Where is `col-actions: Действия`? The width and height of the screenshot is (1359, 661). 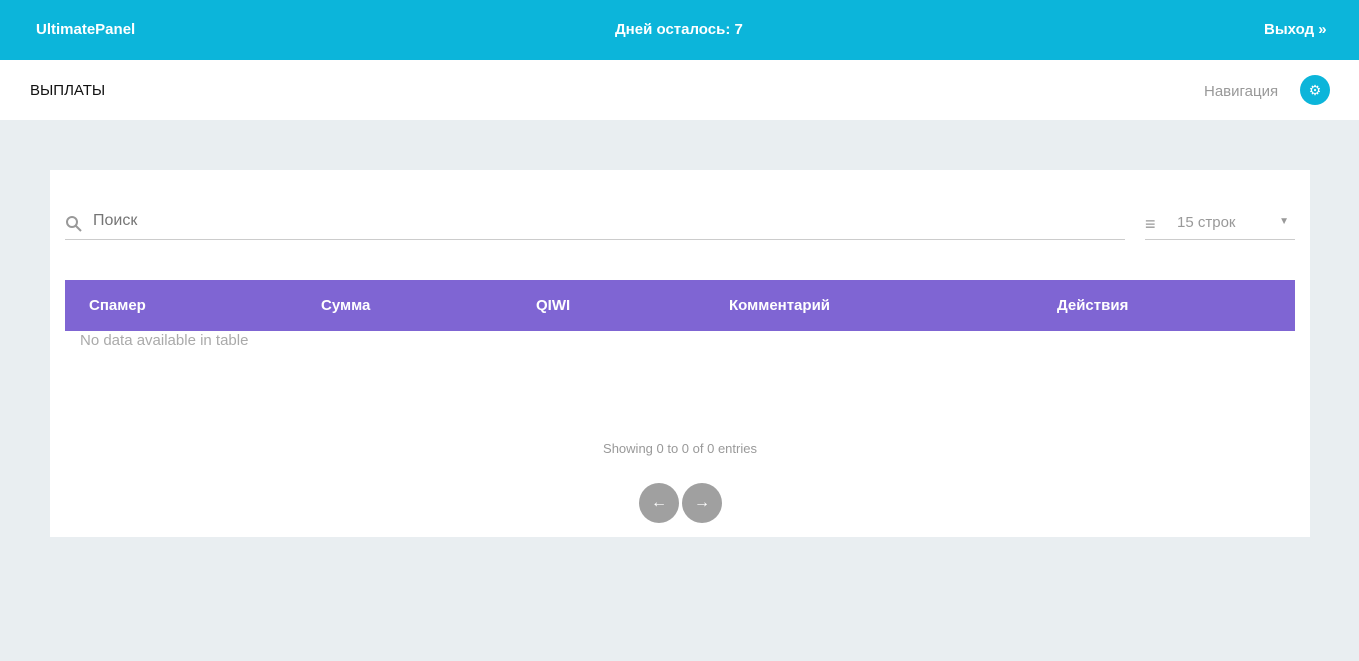
col-actions: Действия is located at coordinates (1092, 305).